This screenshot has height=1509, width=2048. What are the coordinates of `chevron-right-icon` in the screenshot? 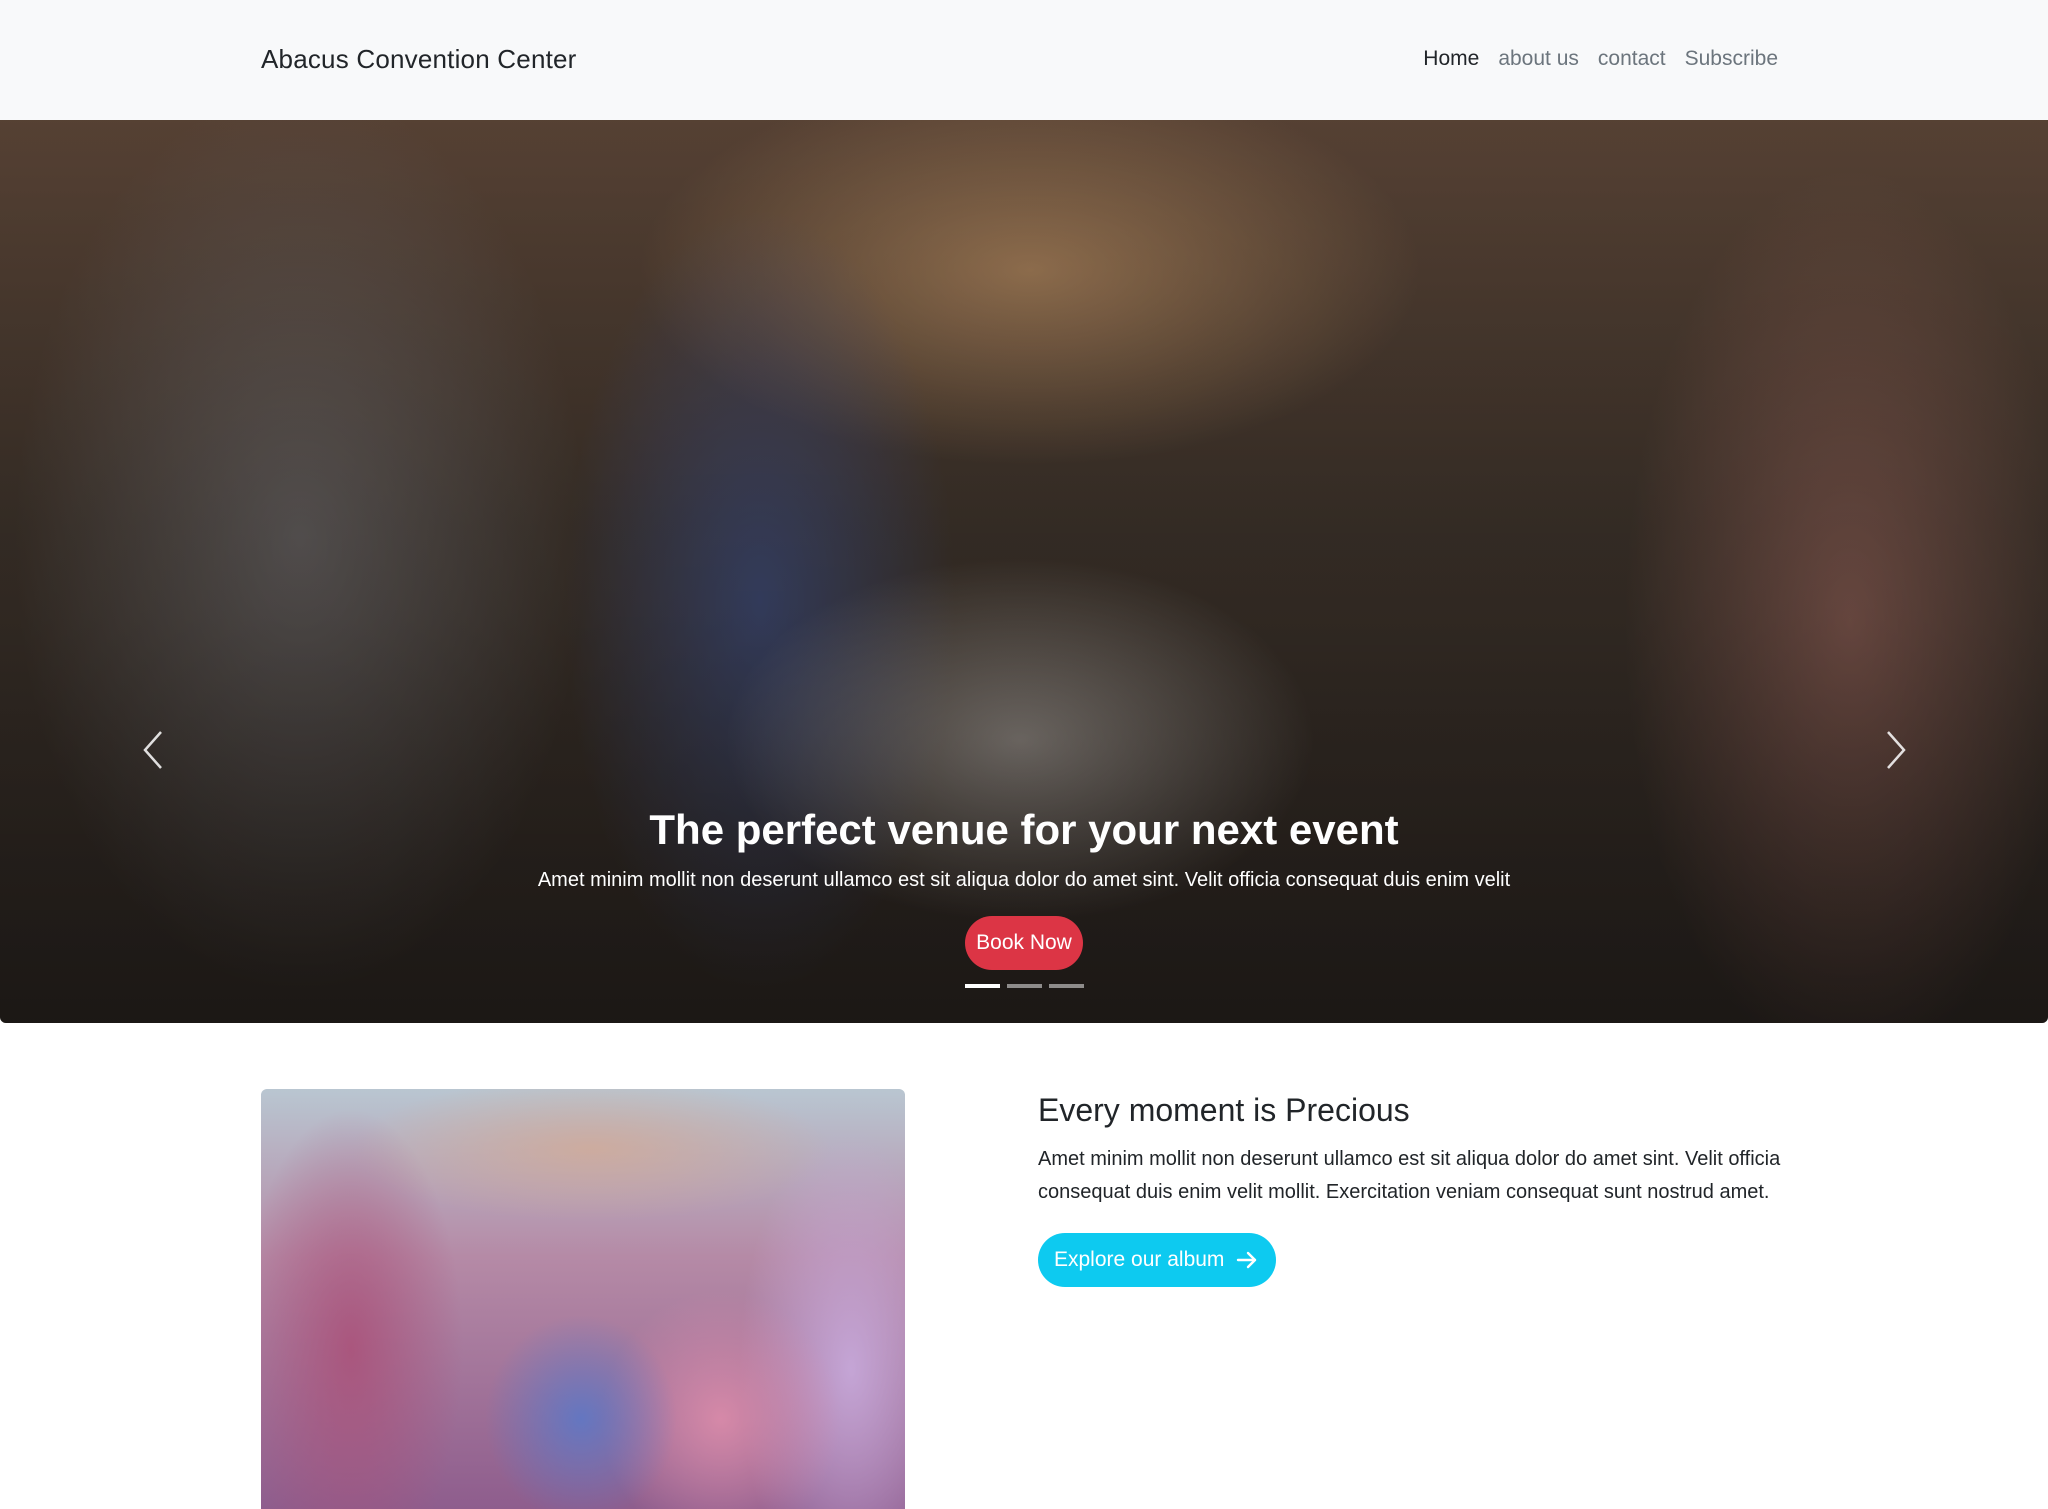 It's located at (1896, 750).